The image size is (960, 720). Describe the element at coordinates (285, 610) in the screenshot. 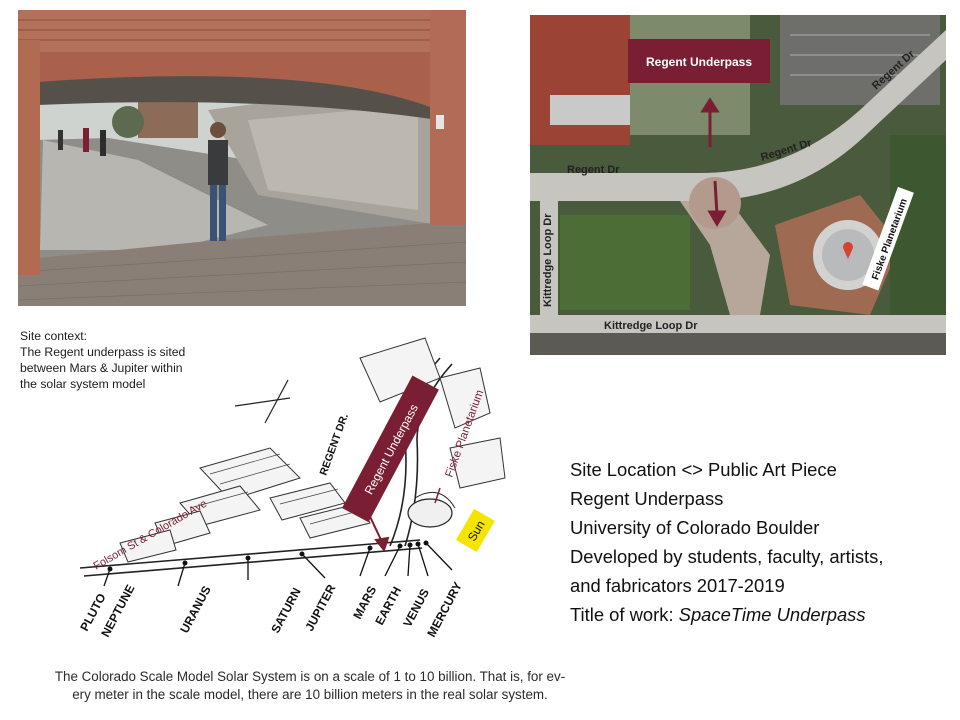

I see `saturn-label: SATURN` at that location.